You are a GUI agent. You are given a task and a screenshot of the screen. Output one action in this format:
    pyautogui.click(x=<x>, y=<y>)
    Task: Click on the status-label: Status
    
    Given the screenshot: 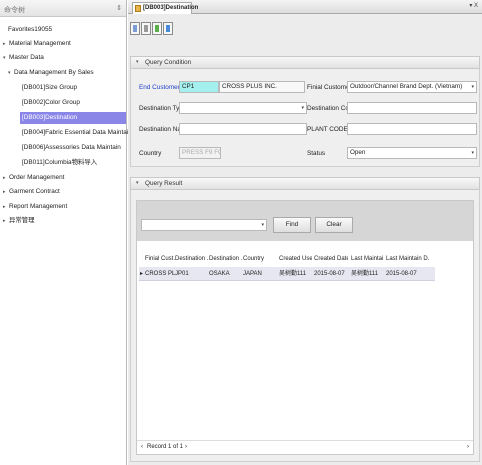 What is the action you would take?
    pyautogui.click(x=316, y=153)
    